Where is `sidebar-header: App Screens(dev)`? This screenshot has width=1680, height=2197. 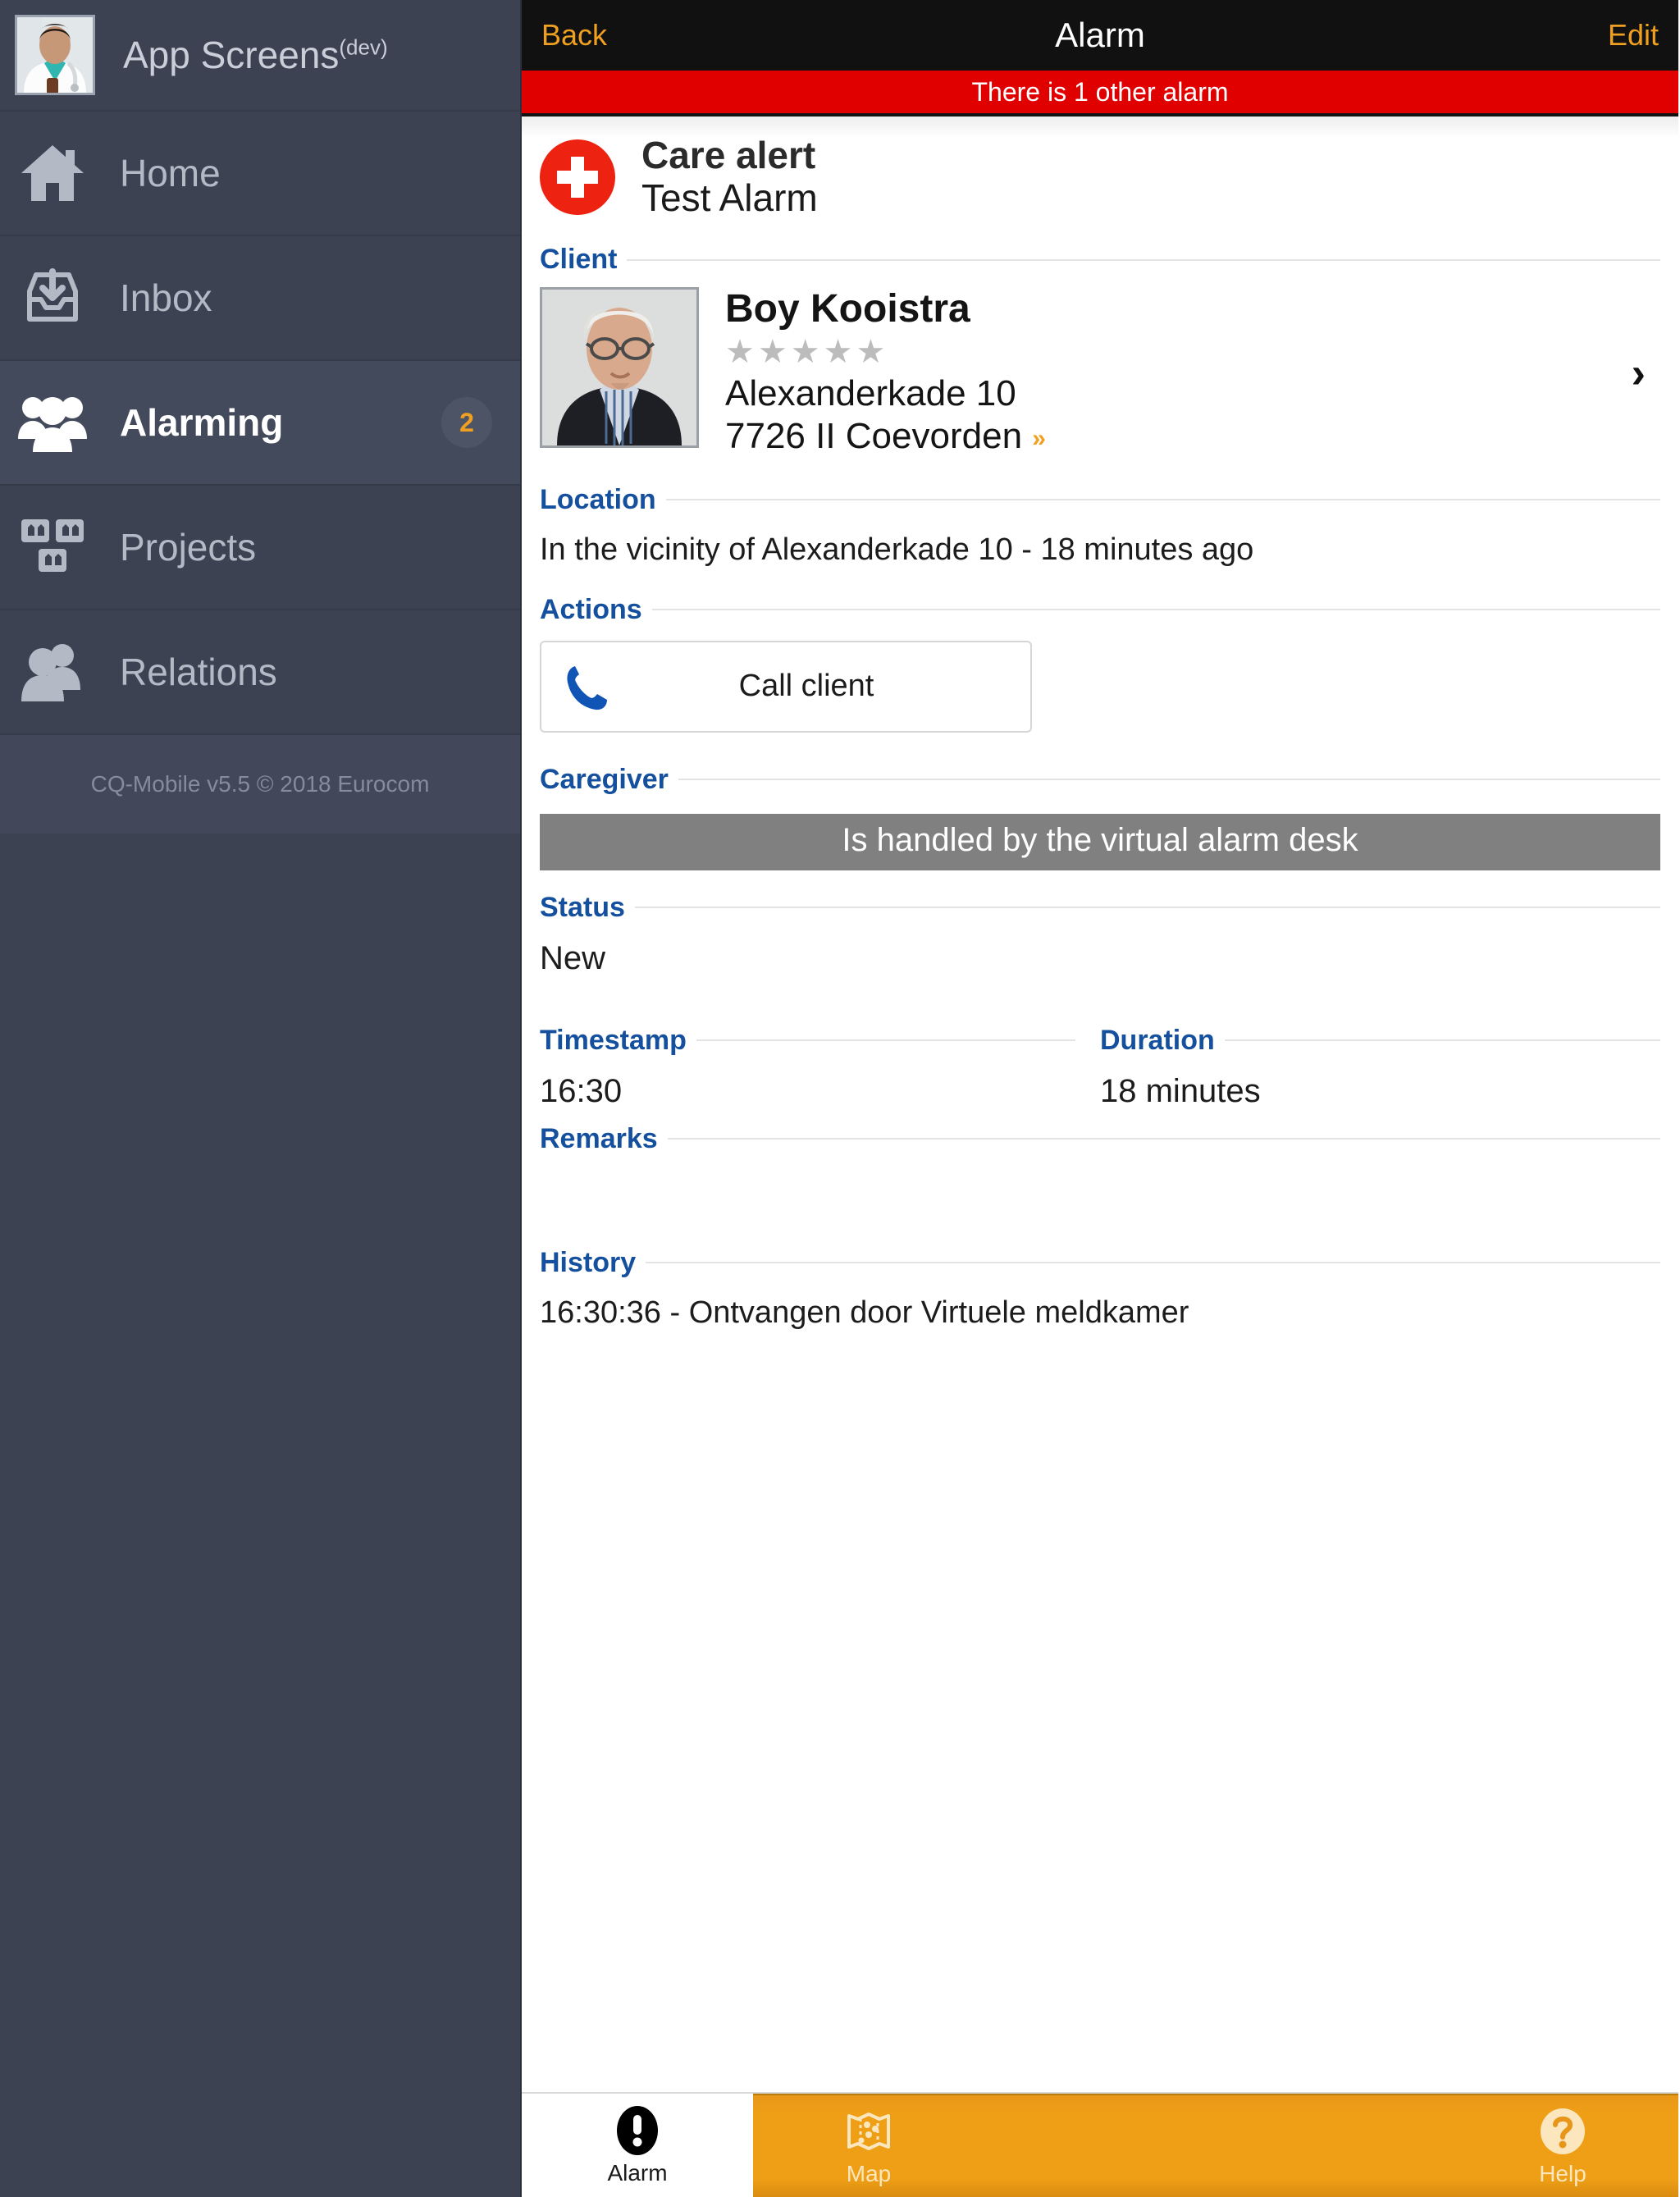 sidebar-header: App Screens(dev) is located at coordinates (260, 56).